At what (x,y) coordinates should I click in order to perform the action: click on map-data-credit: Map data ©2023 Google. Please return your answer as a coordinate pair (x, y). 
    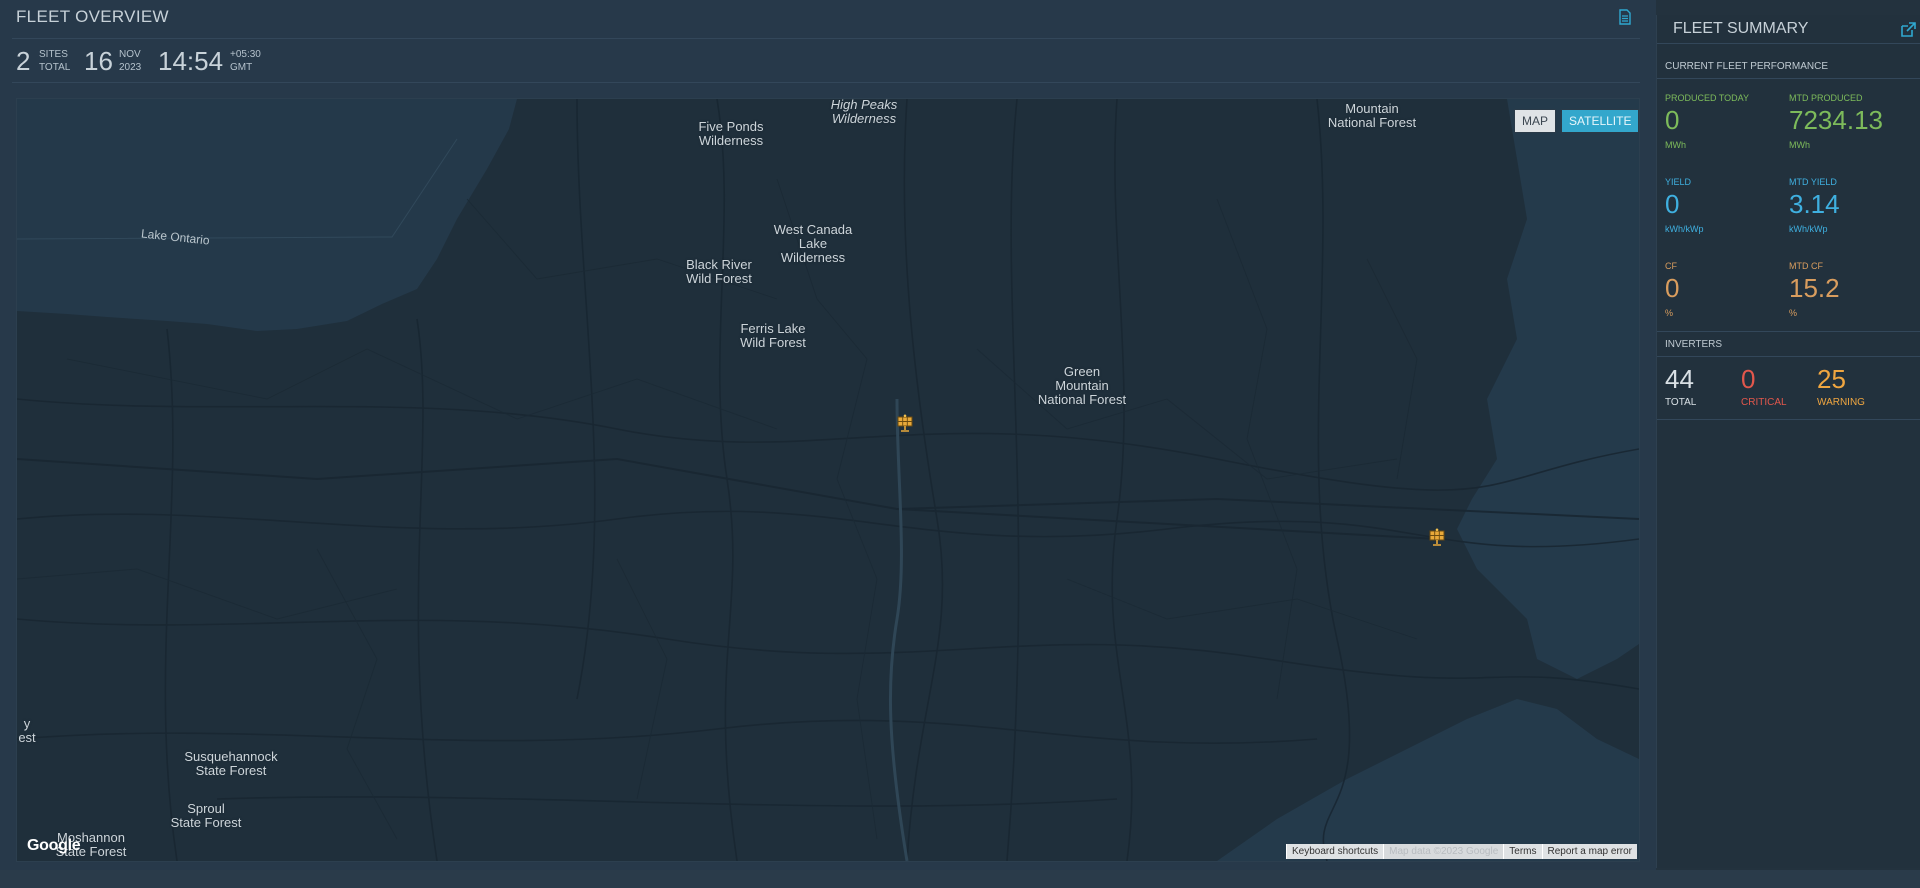
    Looking at the image, I should click on (1443, 851).